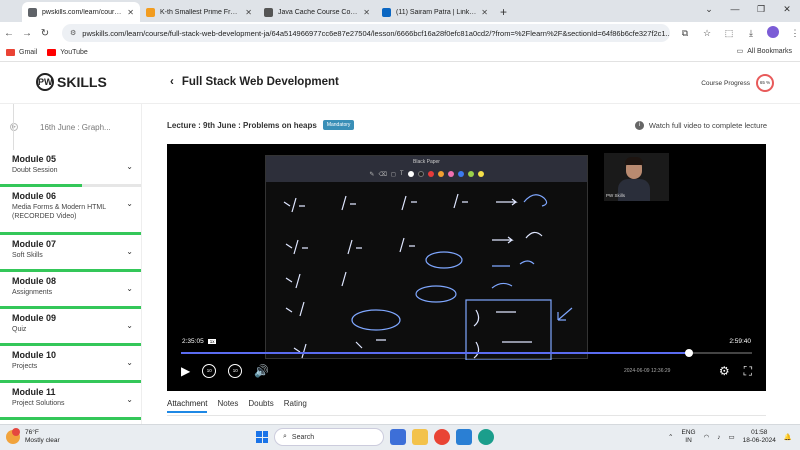  What do you see at coordinates (254, 82) in the screenshot?
I see `page-title-bar: ‹ Full Stack Web Development` at bounding box center [254, 82].